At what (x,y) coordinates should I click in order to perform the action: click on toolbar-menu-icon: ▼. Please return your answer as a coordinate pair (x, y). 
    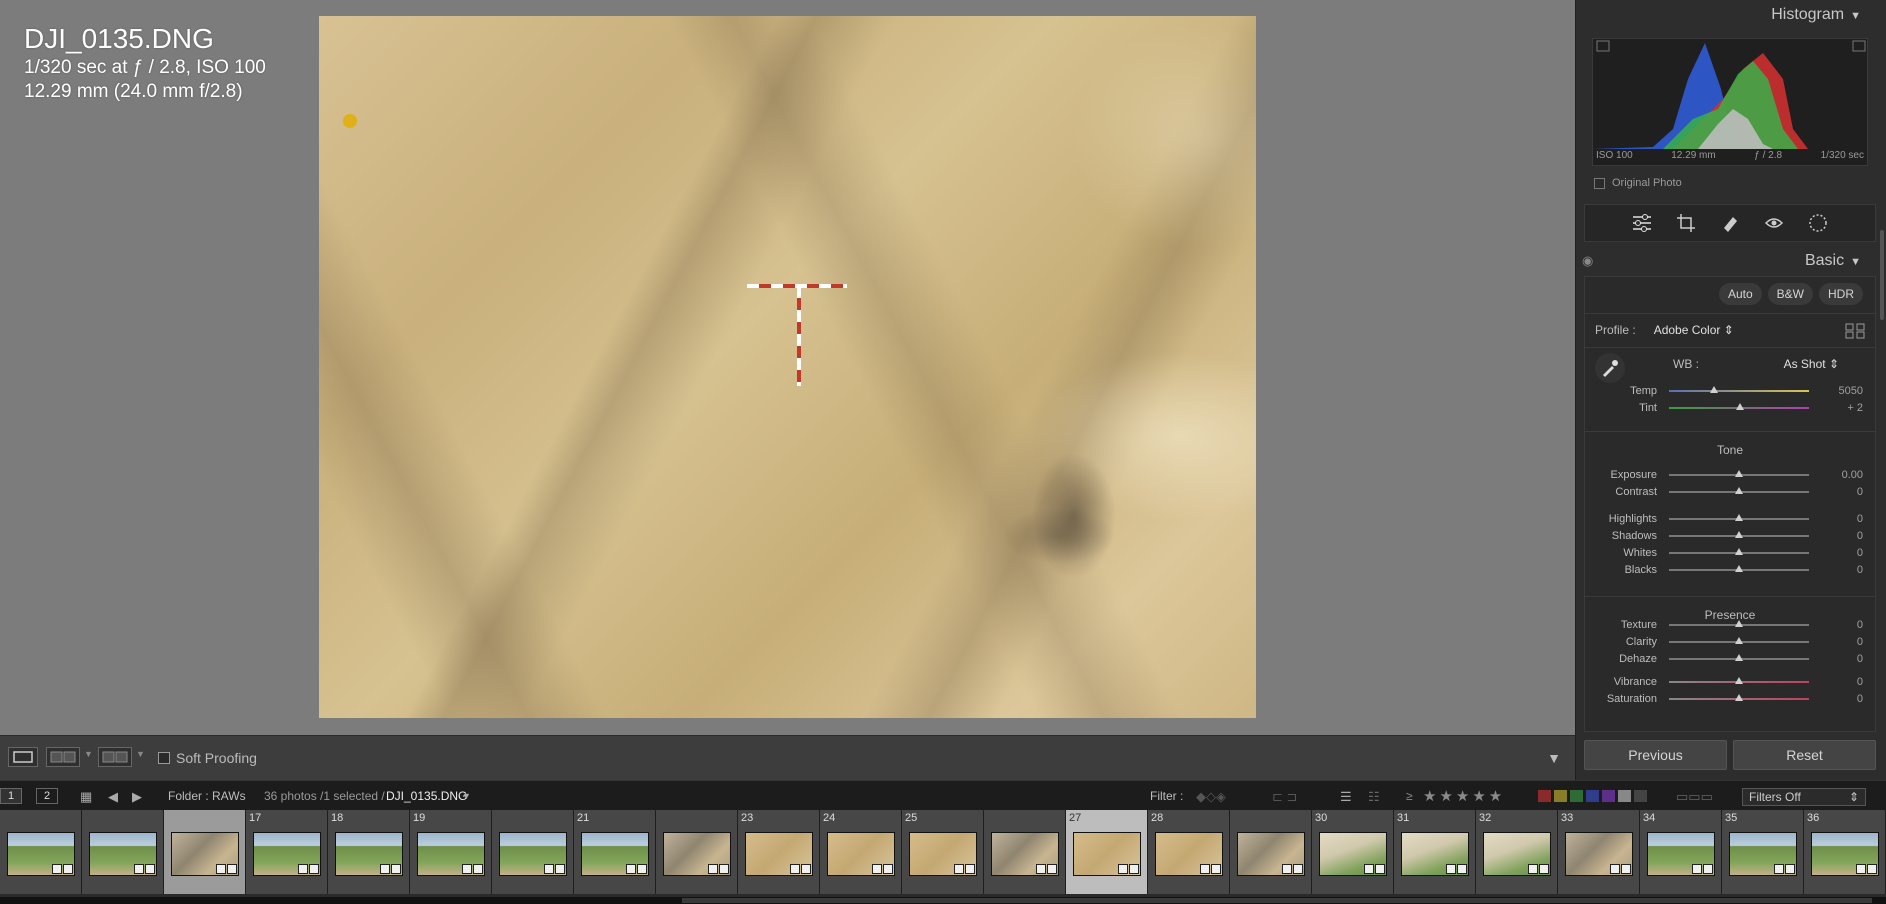
    Looking at the image, I should click on (1554, 758).